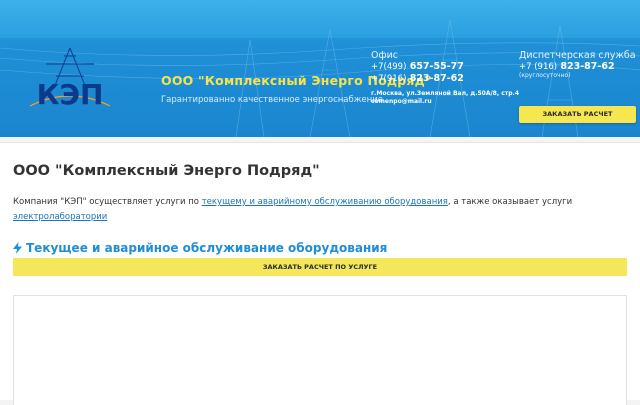 The width and height of the screenshot is (640, 405). I want to click on office-phone-2-number: 823-87-62, so click(436, 78).